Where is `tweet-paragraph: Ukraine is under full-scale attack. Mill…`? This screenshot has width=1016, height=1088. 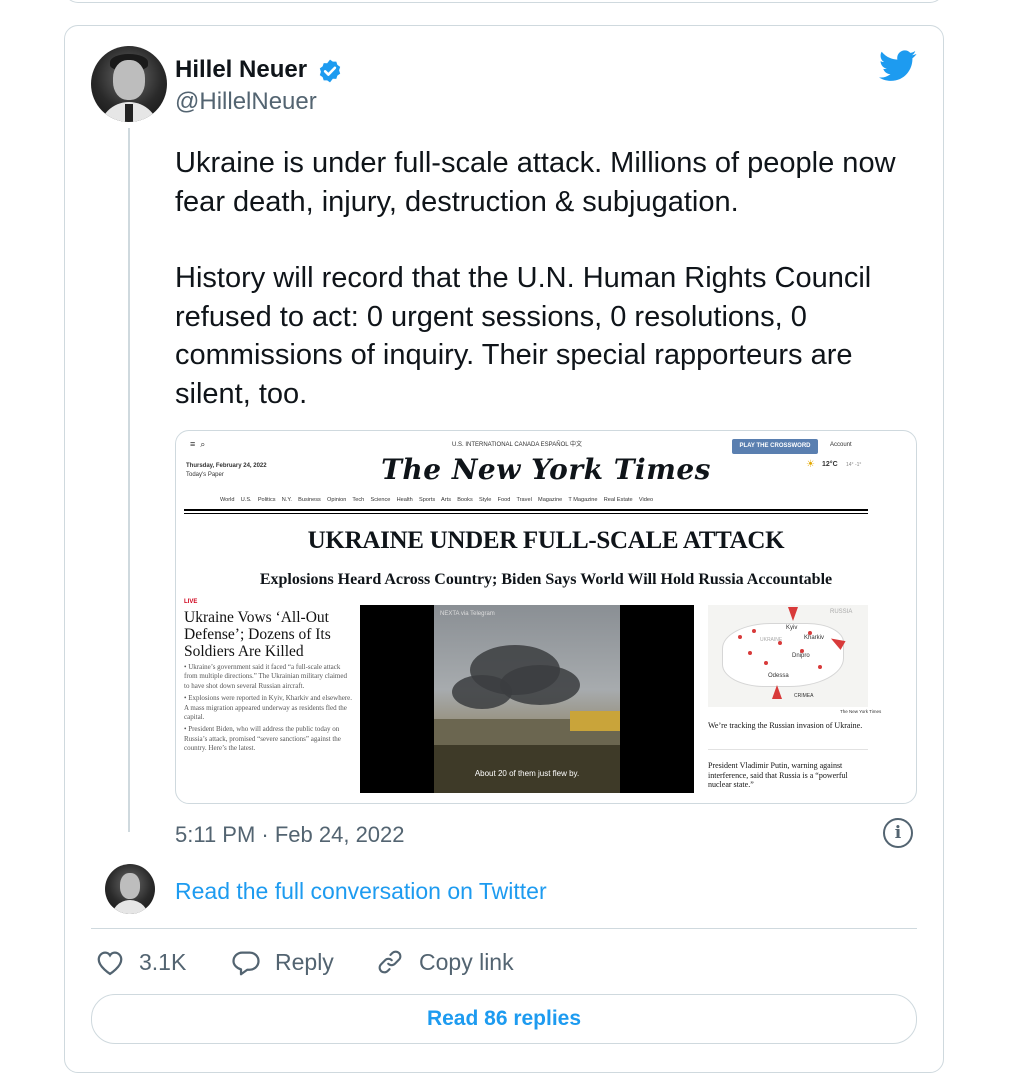
tweet-paragraph: Ukraine is under full-scale attack. Mill… is located at coordinates (535, 182).